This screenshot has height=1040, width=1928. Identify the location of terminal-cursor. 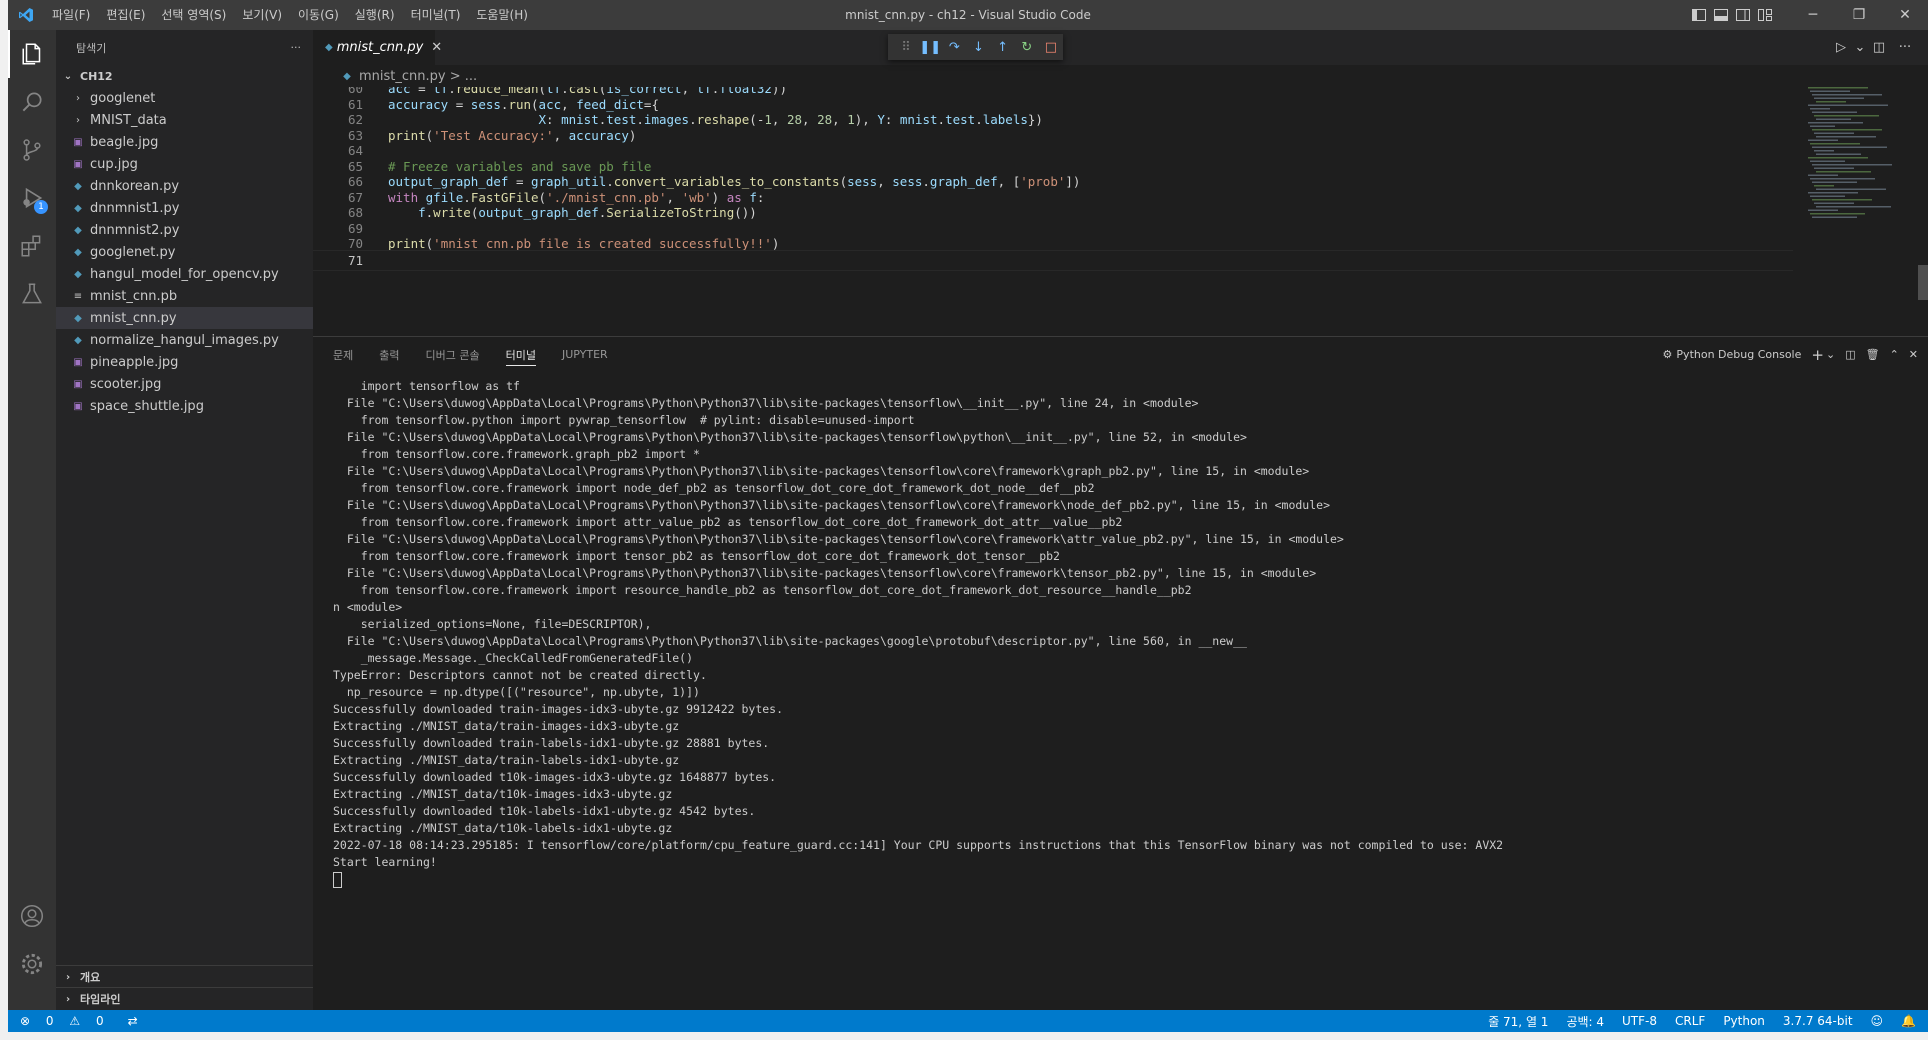
(337, 879).